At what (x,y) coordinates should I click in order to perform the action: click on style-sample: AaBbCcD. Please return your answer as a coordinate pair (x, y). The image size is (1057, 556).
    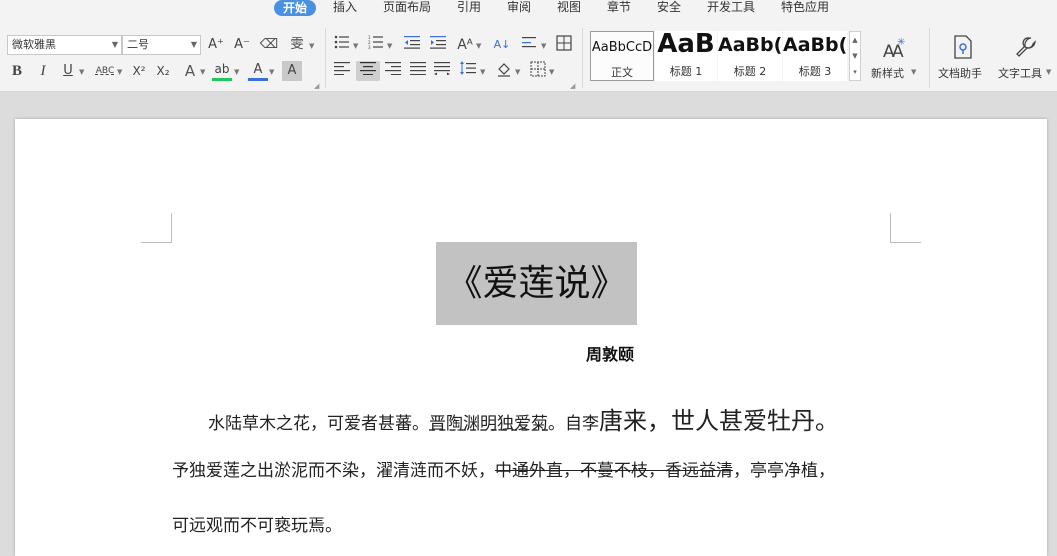
    Looking at the image, I should click on (622, 47).